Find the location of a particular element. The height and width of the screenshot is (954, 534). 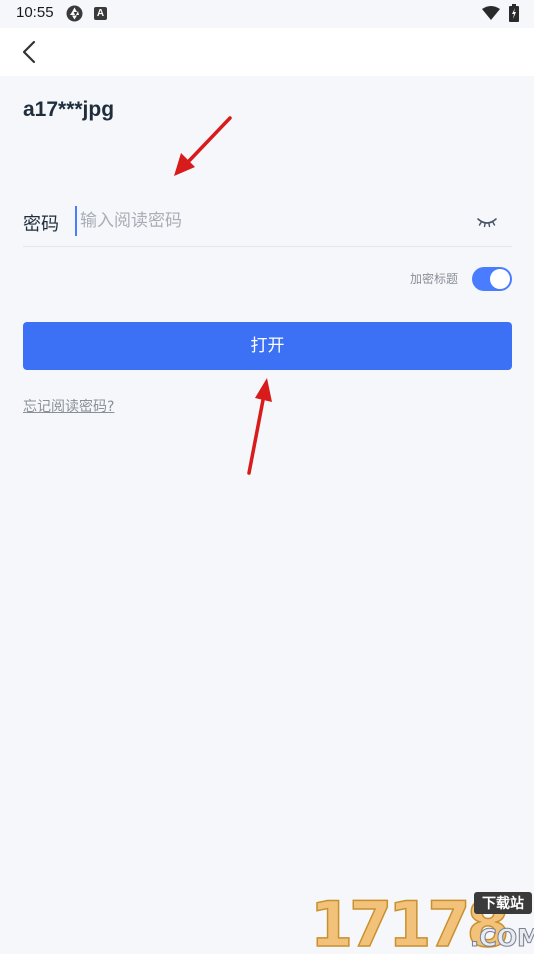

watermark-logo-icon: 17178 下载站 .COM is located at coordinates (421, 920).